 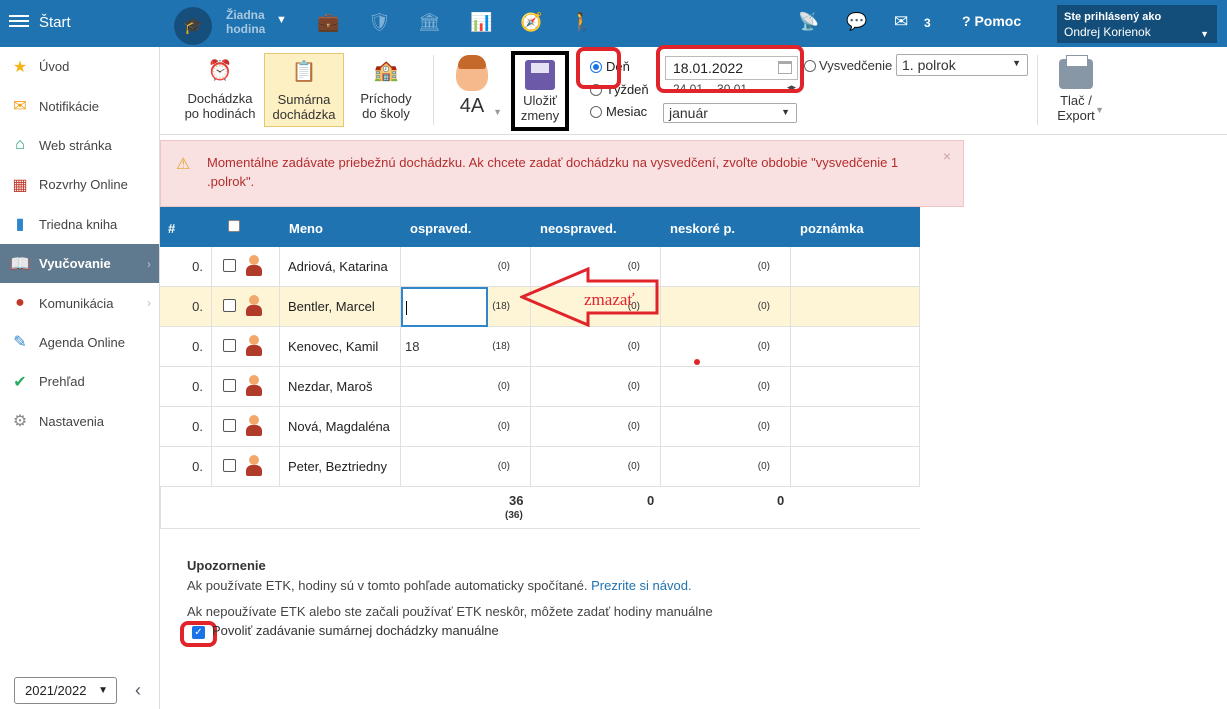 I want to click on guide-link: Prezrite si návod., so click(x=641, y=585).